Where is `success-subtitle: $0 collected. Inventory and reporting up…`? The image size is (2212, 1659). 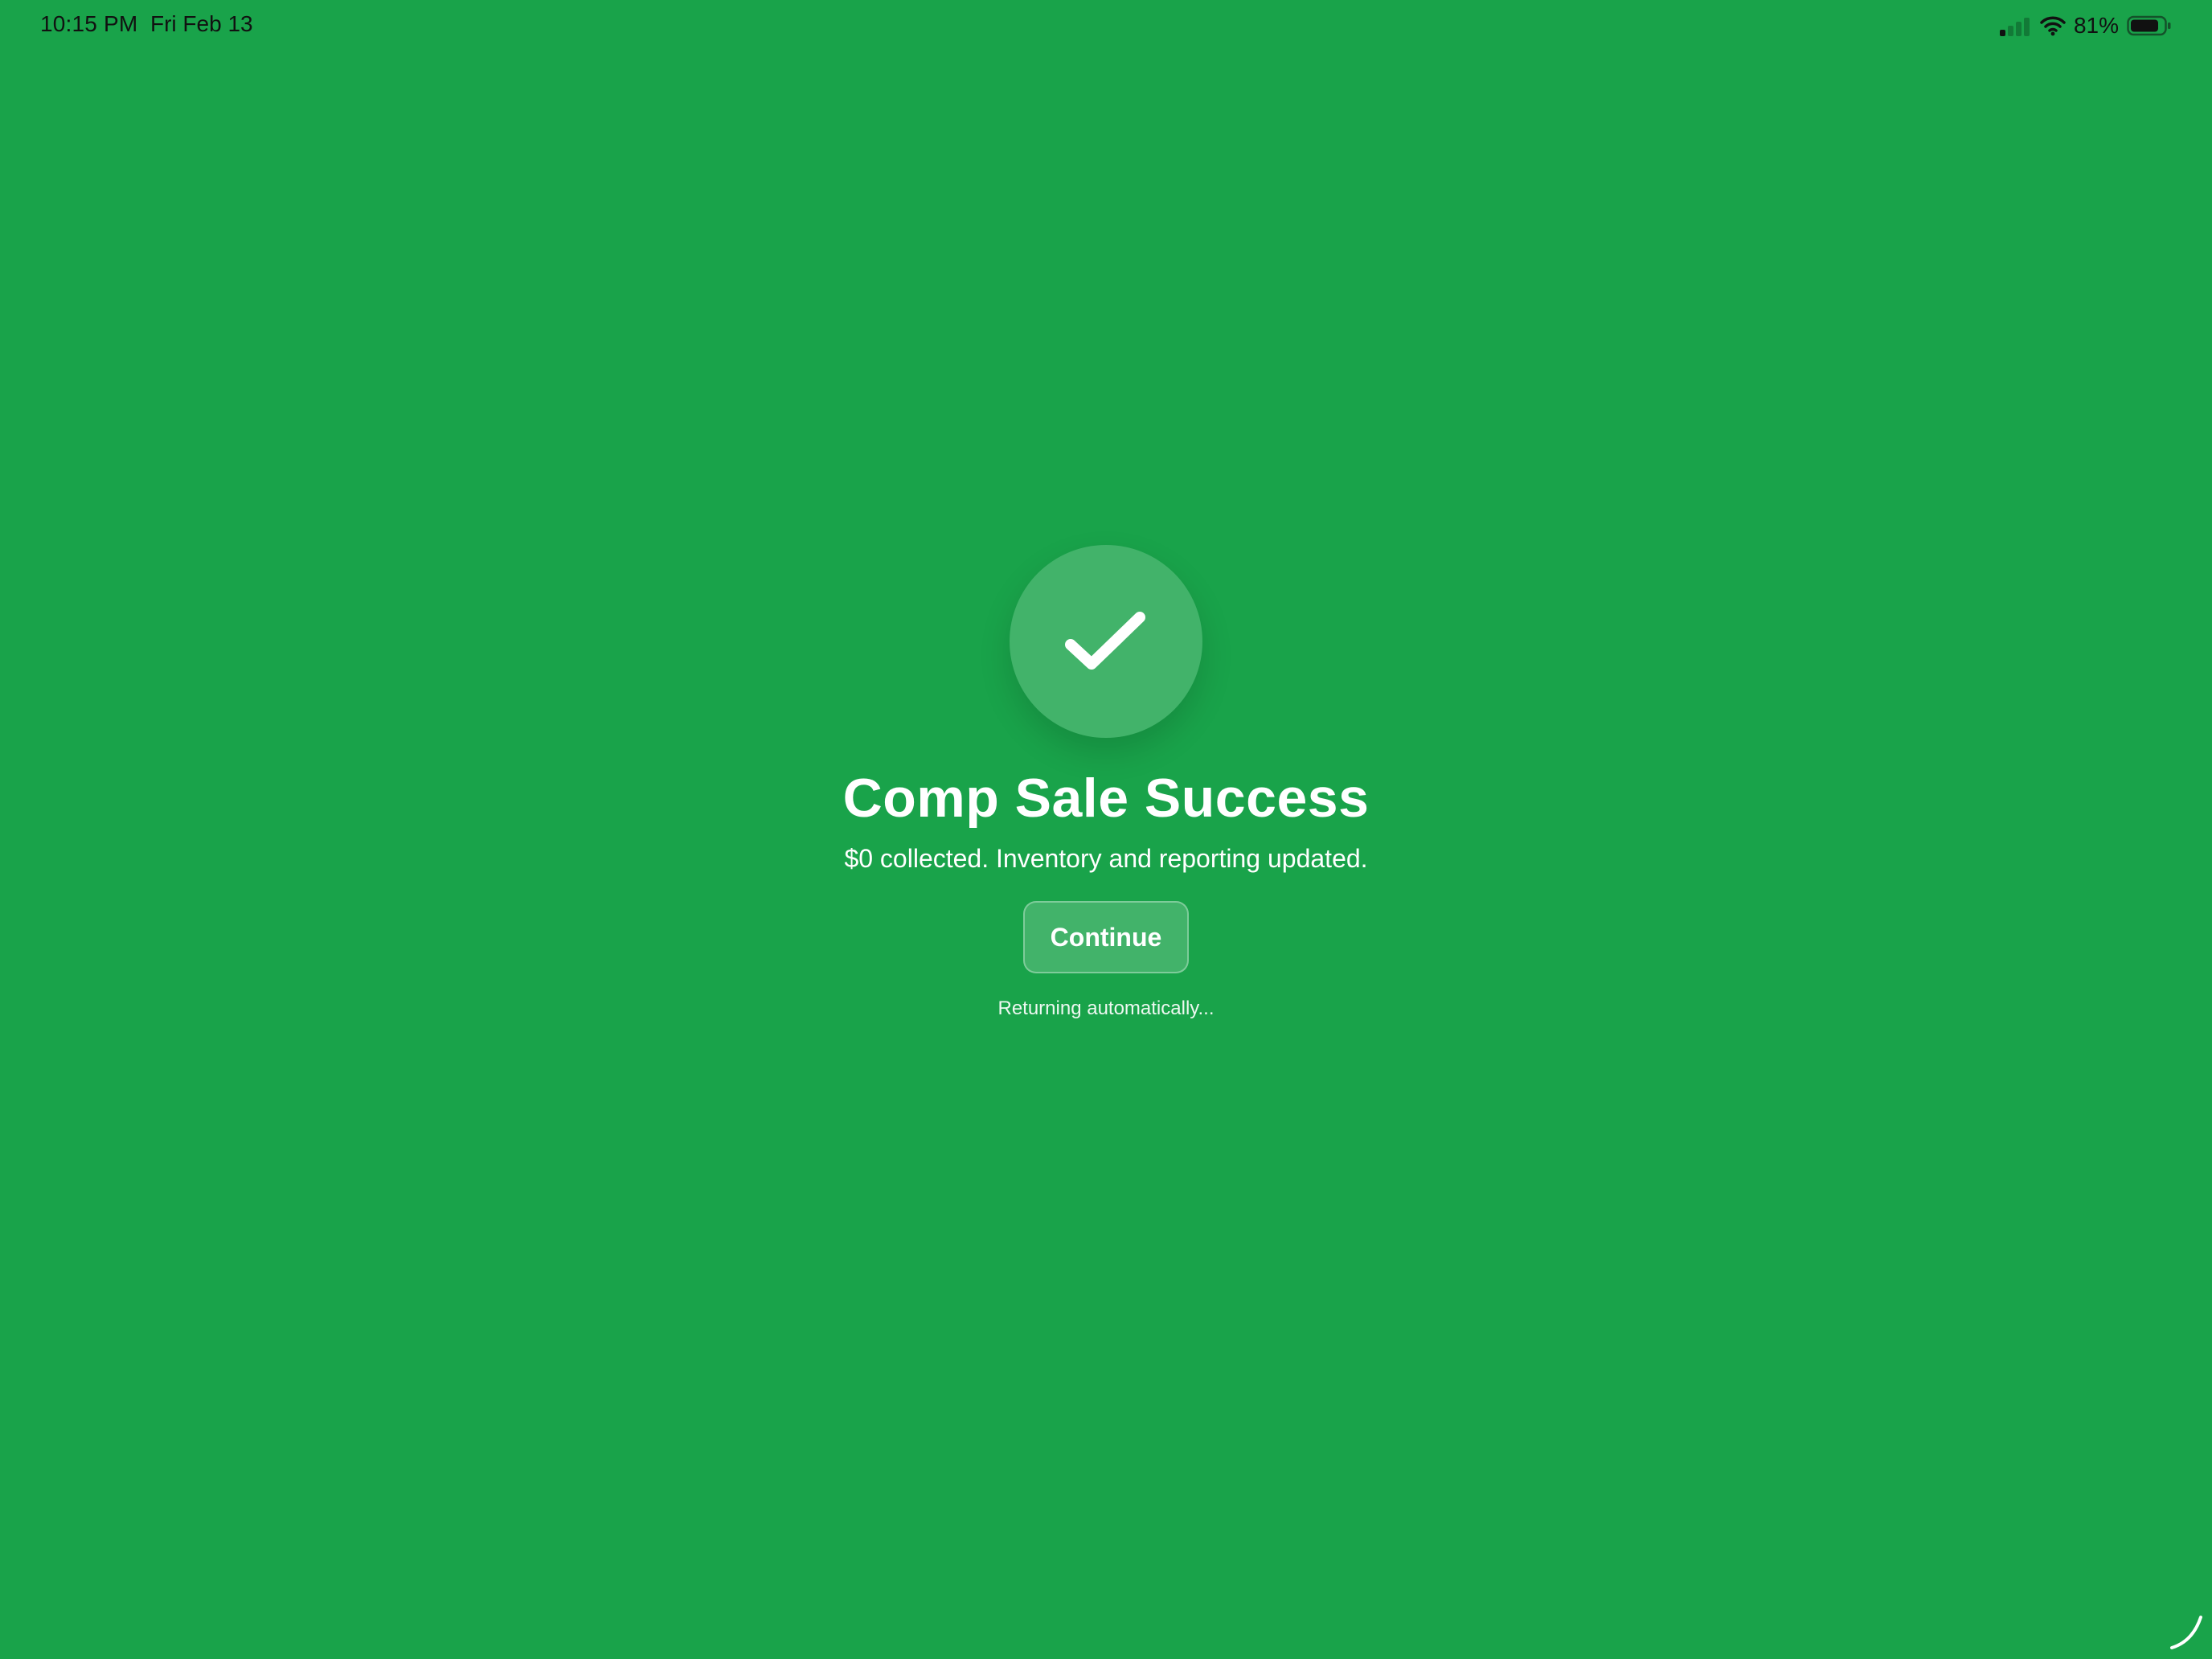
success-subtitle: $0 collected. Inventory and reporting up… is located at coordinates (1106, 858).